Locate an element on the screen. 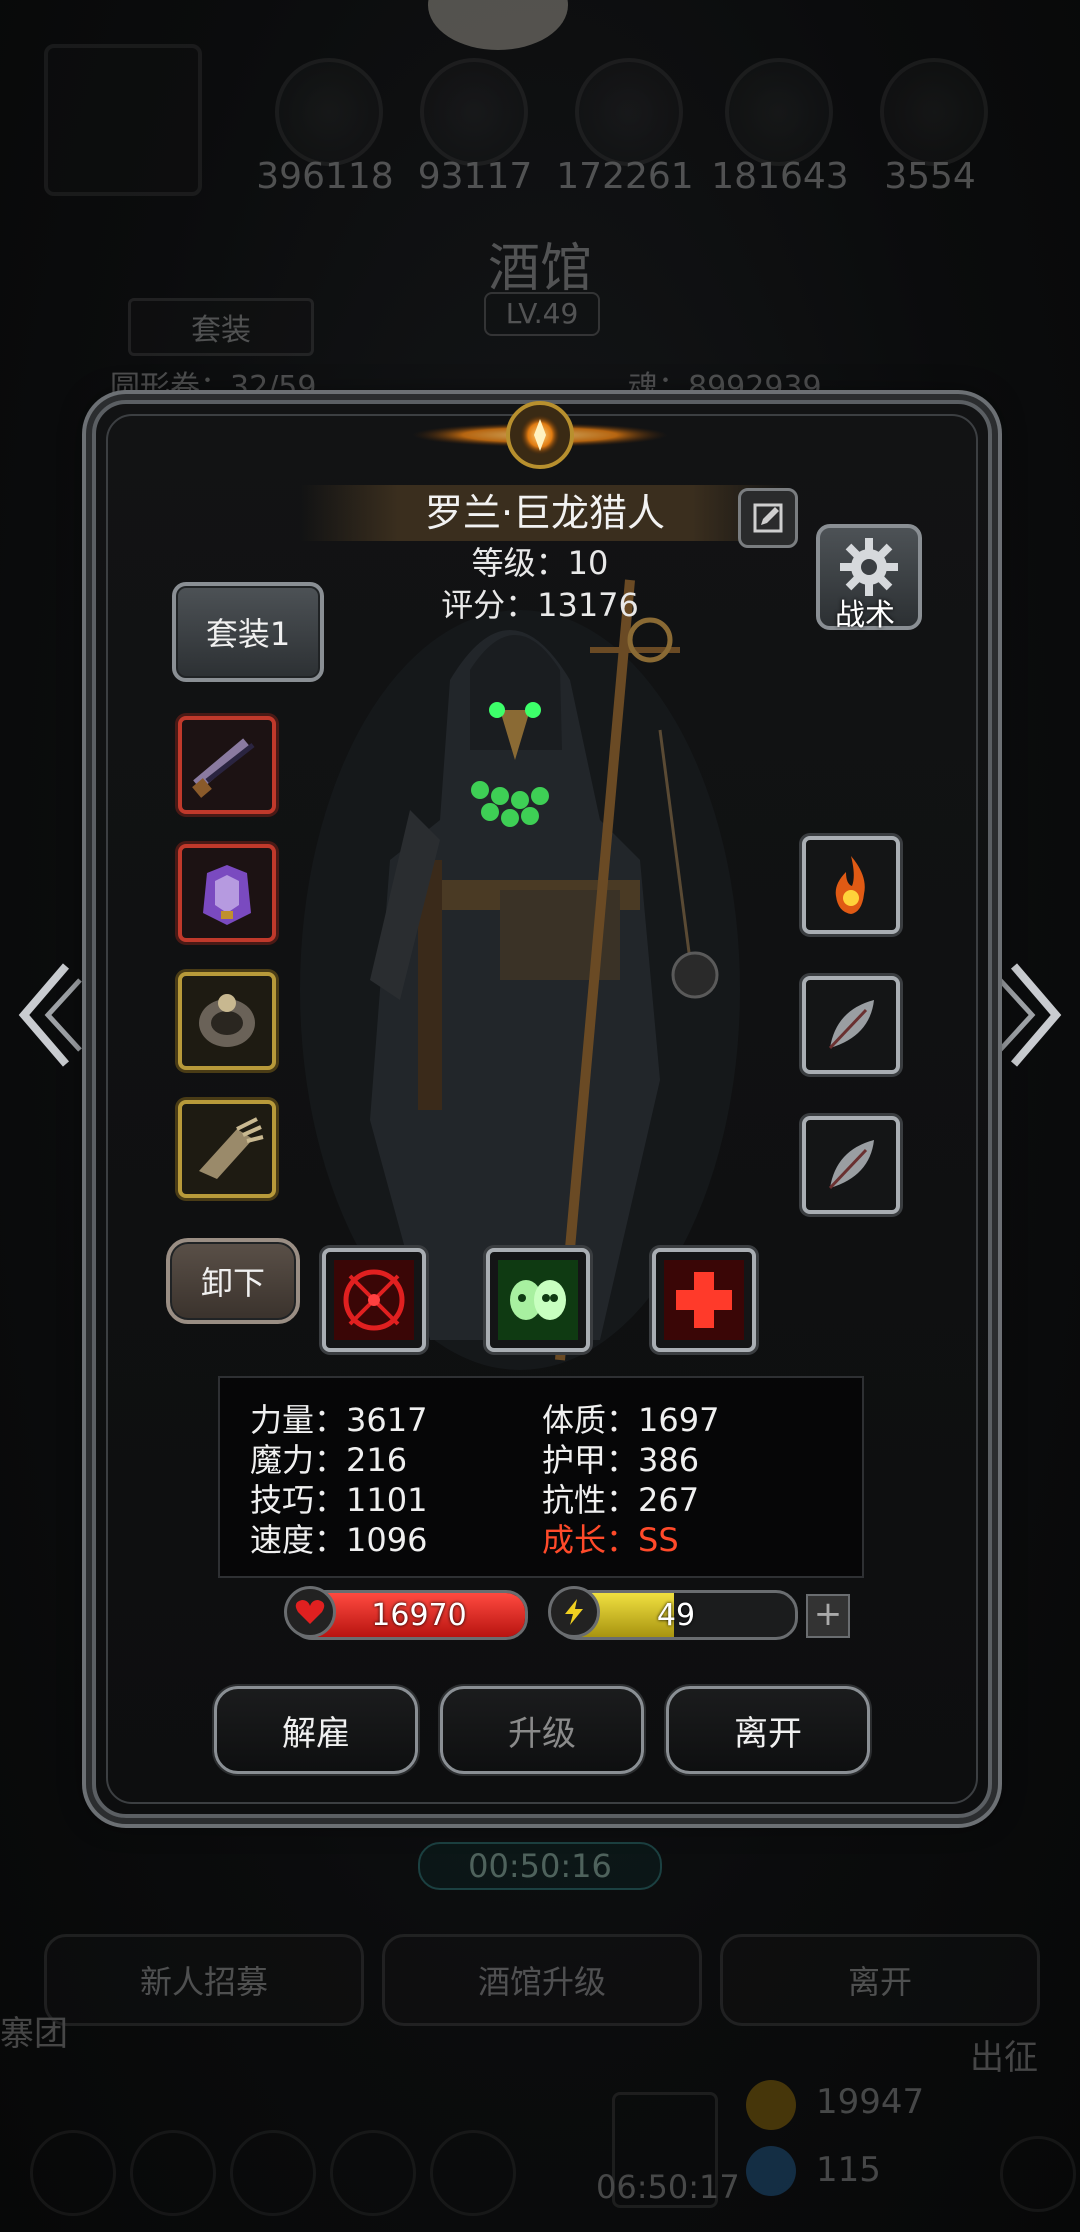  equipment-slot-weapon is located at coordinates (227, 765).